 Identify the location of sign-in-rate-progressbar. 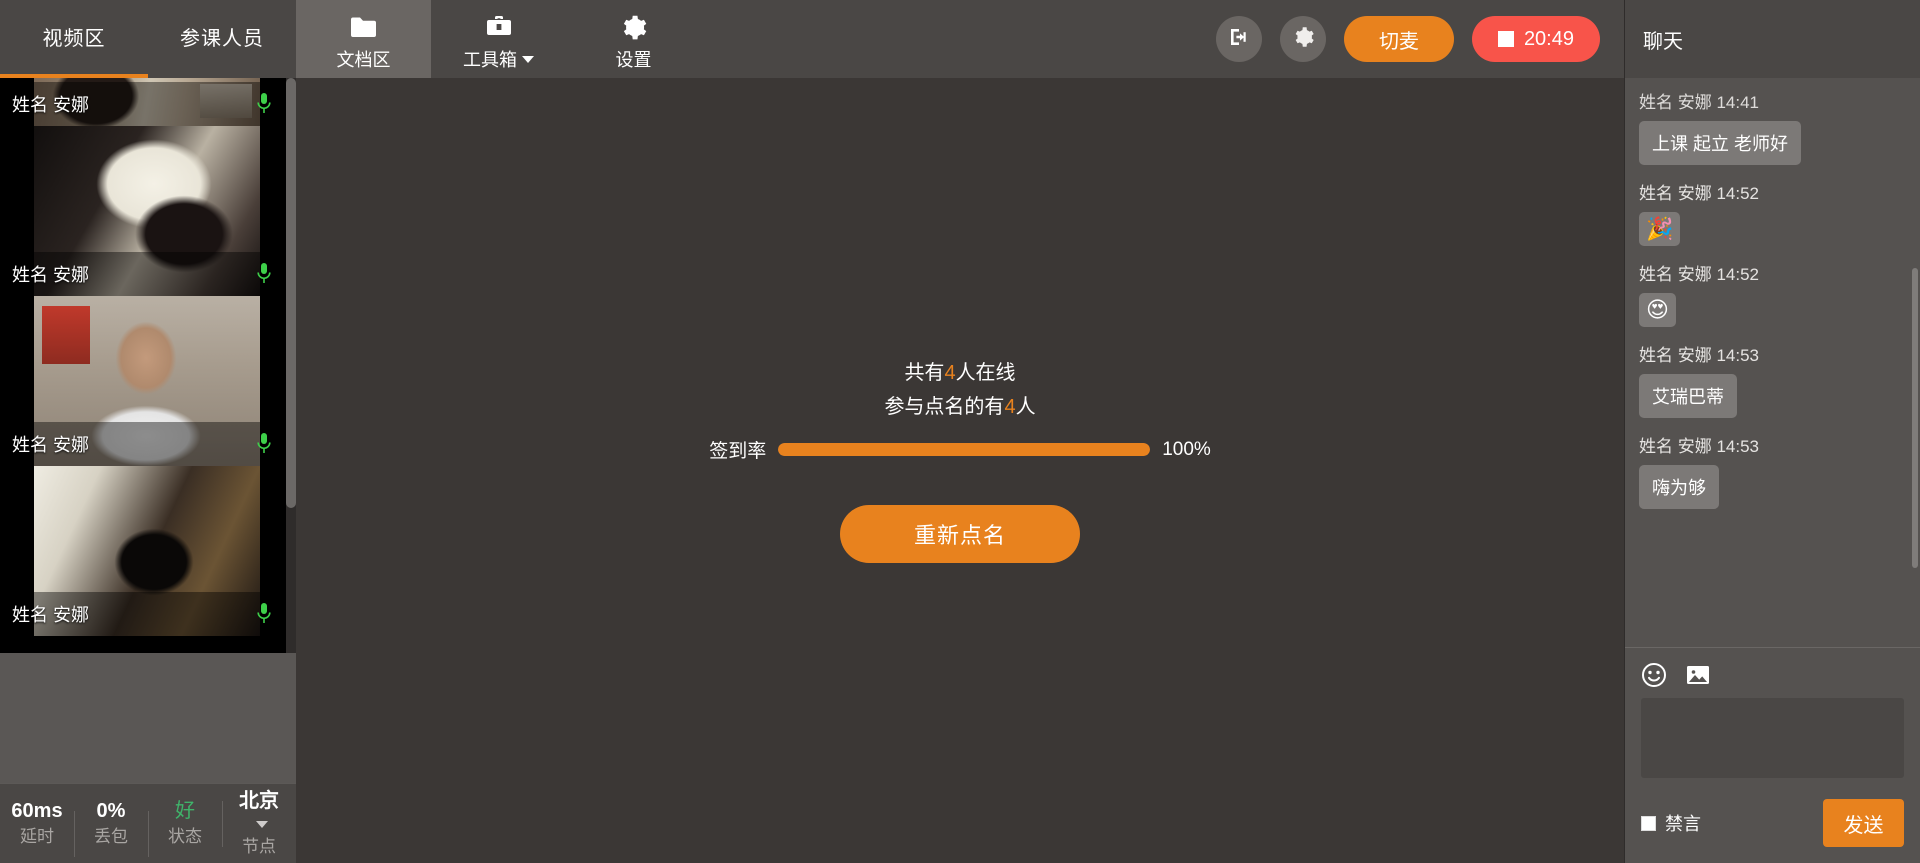
(964, 449).